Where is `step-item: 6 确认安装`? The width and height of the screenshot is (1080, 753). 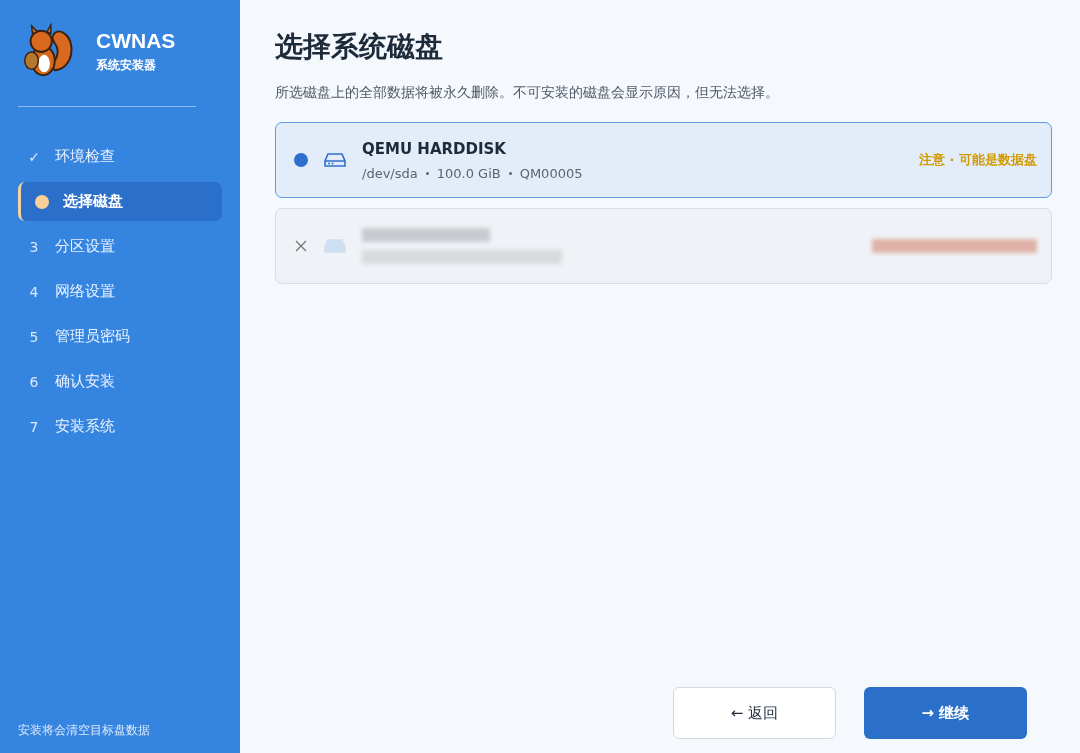 step-item: 6 确认安装 is located at coordinates (120, 381).